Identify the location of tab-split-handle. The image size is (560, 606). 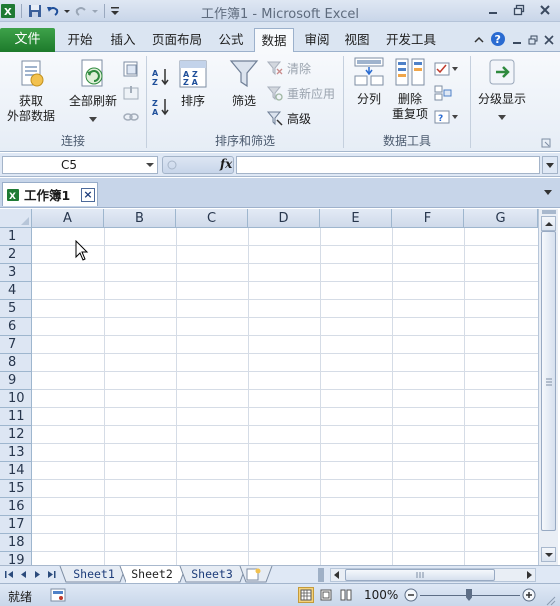
(321, 575).